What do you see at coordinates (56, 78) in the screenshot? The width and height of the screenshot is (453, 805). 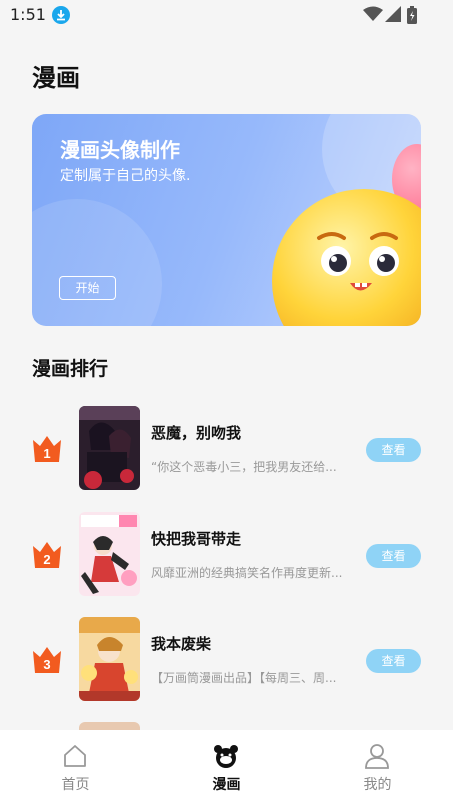 I see `page-title: 漫画` at bounding box center [56, 78].